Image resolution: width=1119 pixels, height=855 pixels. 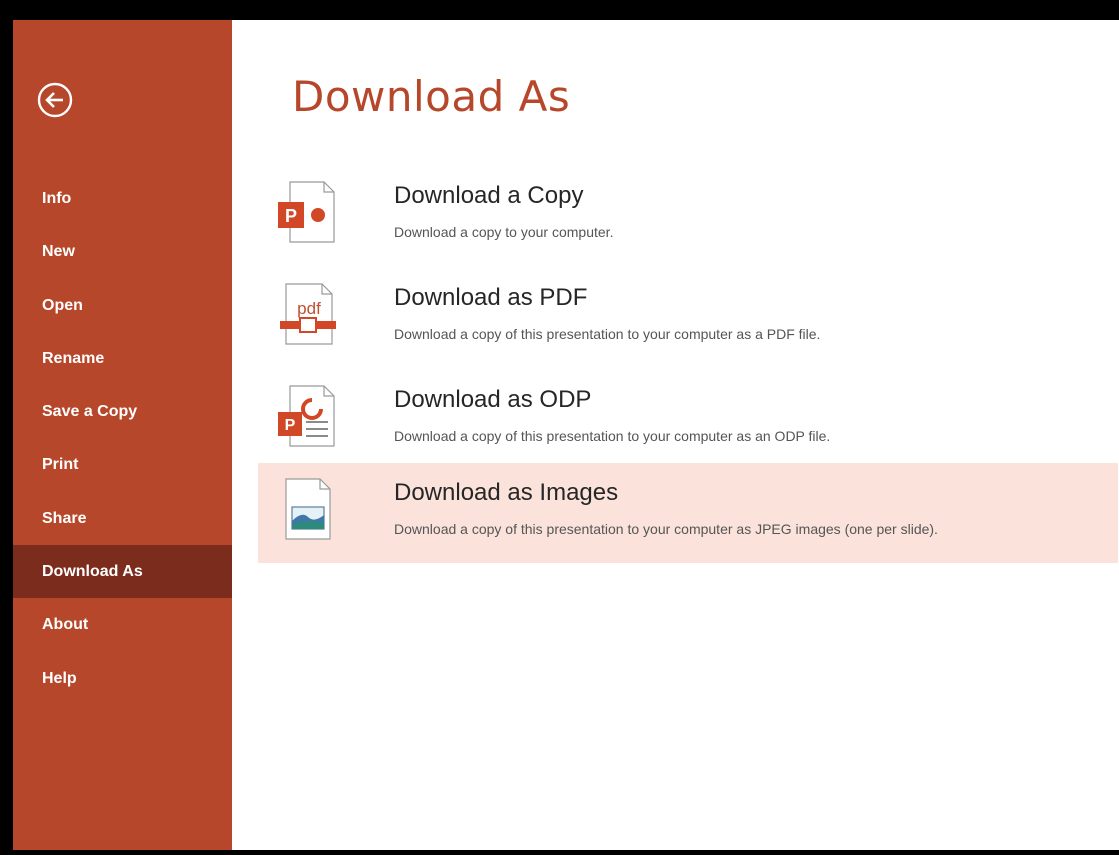 What do you see at coordinates (122, 518) in the screenshot?
I see `nav-item-share: Share` at bounding box center [122, 518].